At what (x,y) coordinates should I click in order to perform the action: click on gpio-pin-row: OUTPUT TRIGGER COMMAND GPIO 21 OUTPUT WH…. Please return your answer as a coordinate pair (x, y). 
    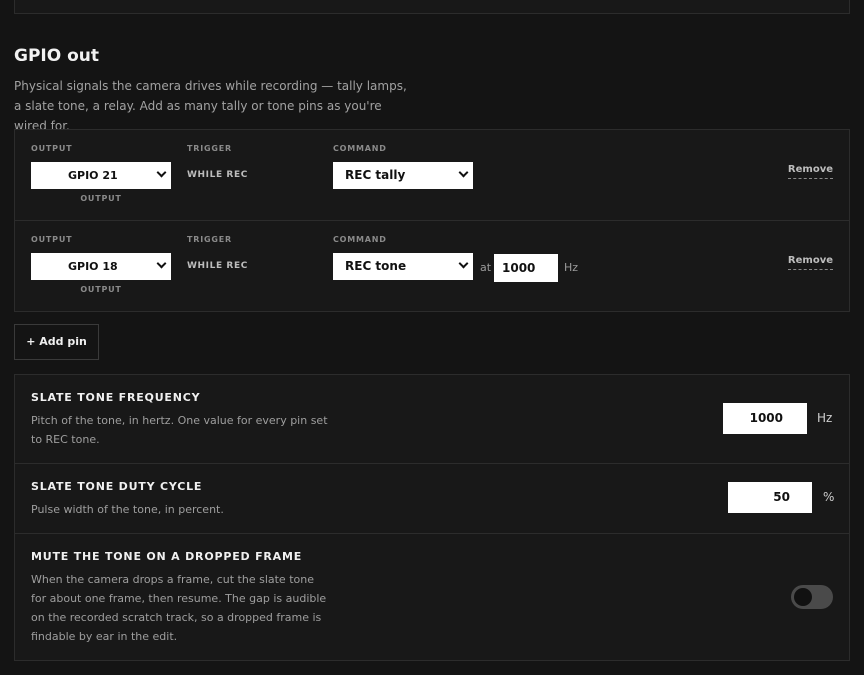
    Looking at the image, I should click on (432, 175).